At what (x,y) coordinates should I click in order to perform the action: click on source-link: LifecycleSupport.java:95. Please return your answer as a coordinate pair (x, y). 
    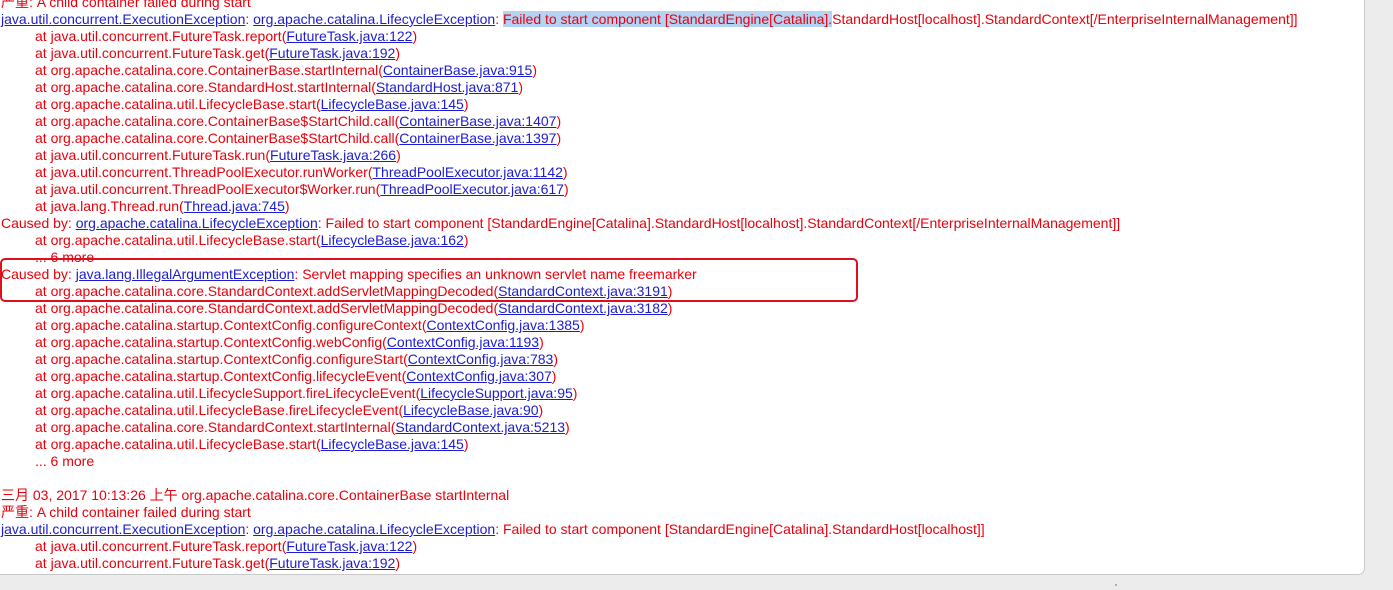
    Looking at the image, I should click on (496, 393).